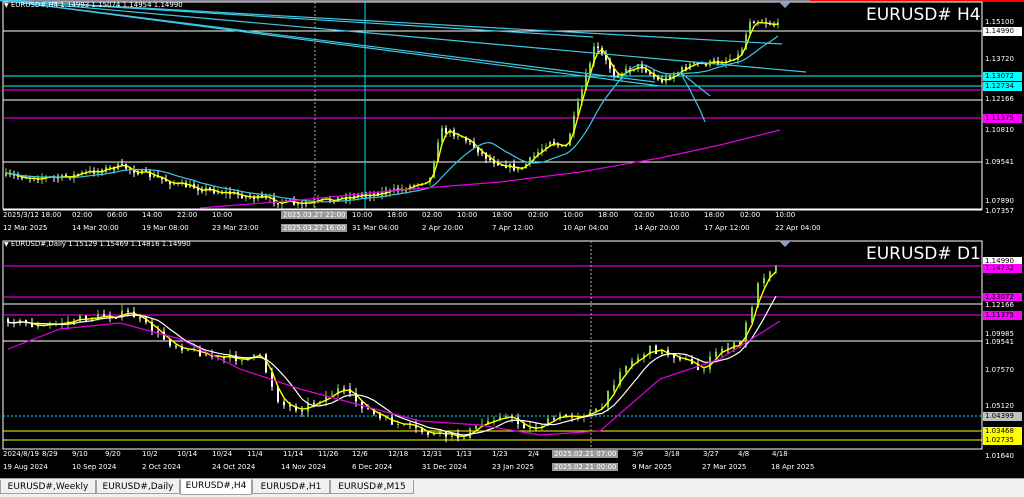 Image resolution: width=1024 pixels, height=497 pixels. Describe the element at coordinates (165, 228) in the screenshot. I see `time-label: 19 Mar 08:00` at that location.